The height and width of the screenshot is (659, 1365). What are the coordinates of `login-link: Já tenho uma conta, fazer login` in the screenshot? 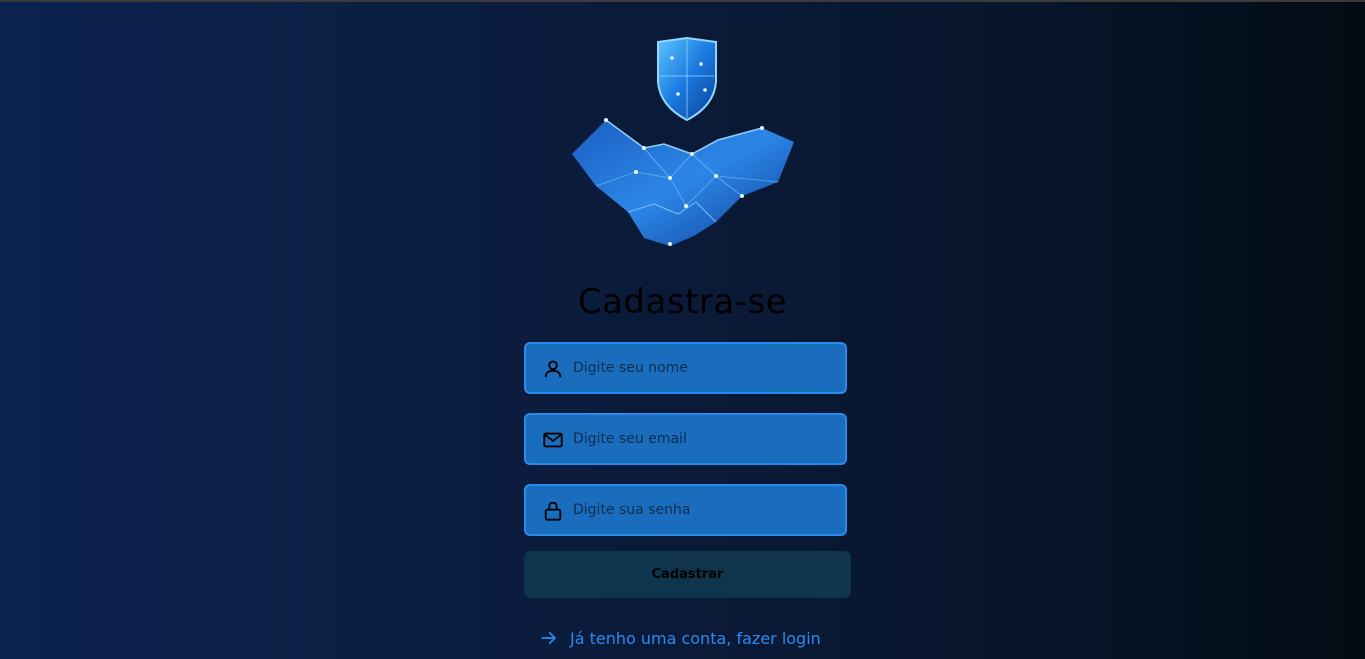 It's located at (680, 638).